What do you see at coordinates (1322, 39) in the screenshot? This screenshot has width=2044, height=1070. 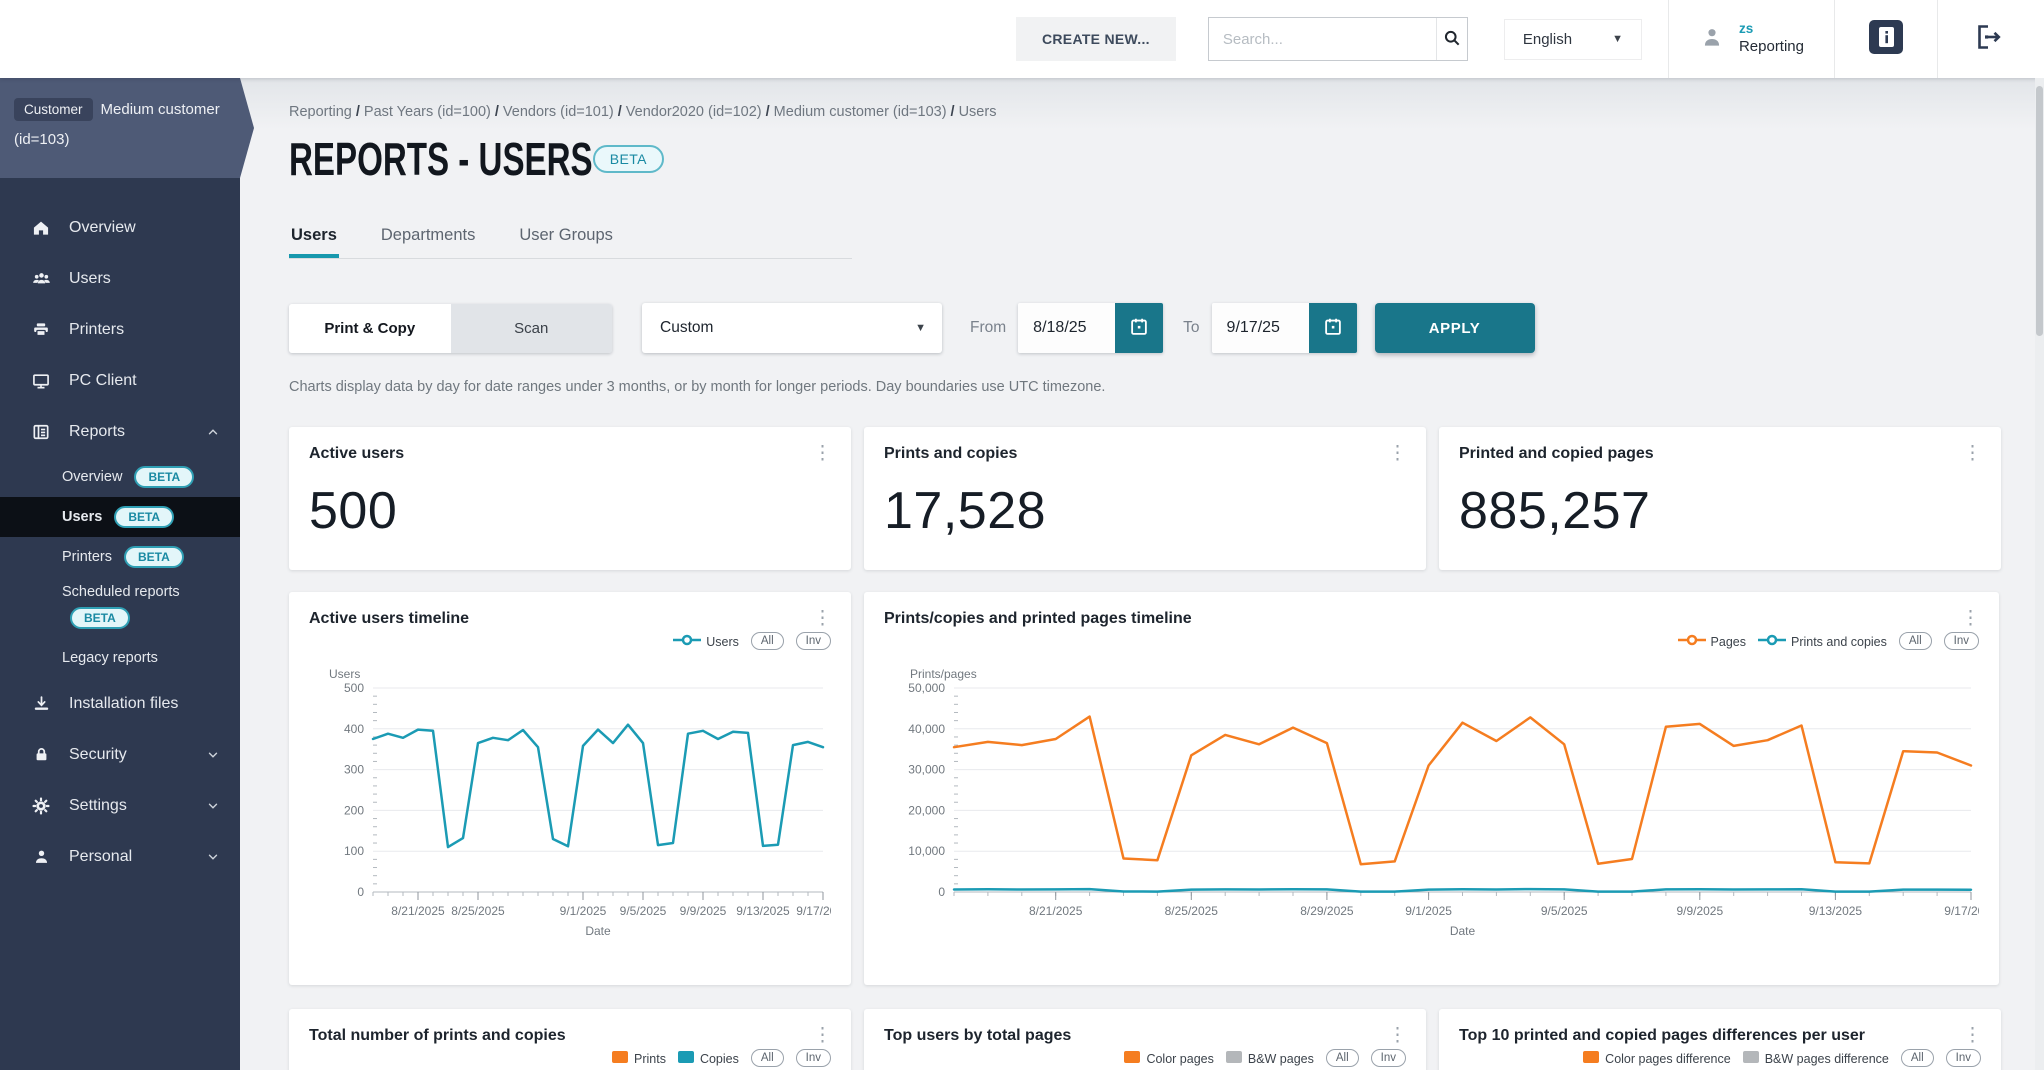 I see `search-input` at bounding box center [1322, 39].